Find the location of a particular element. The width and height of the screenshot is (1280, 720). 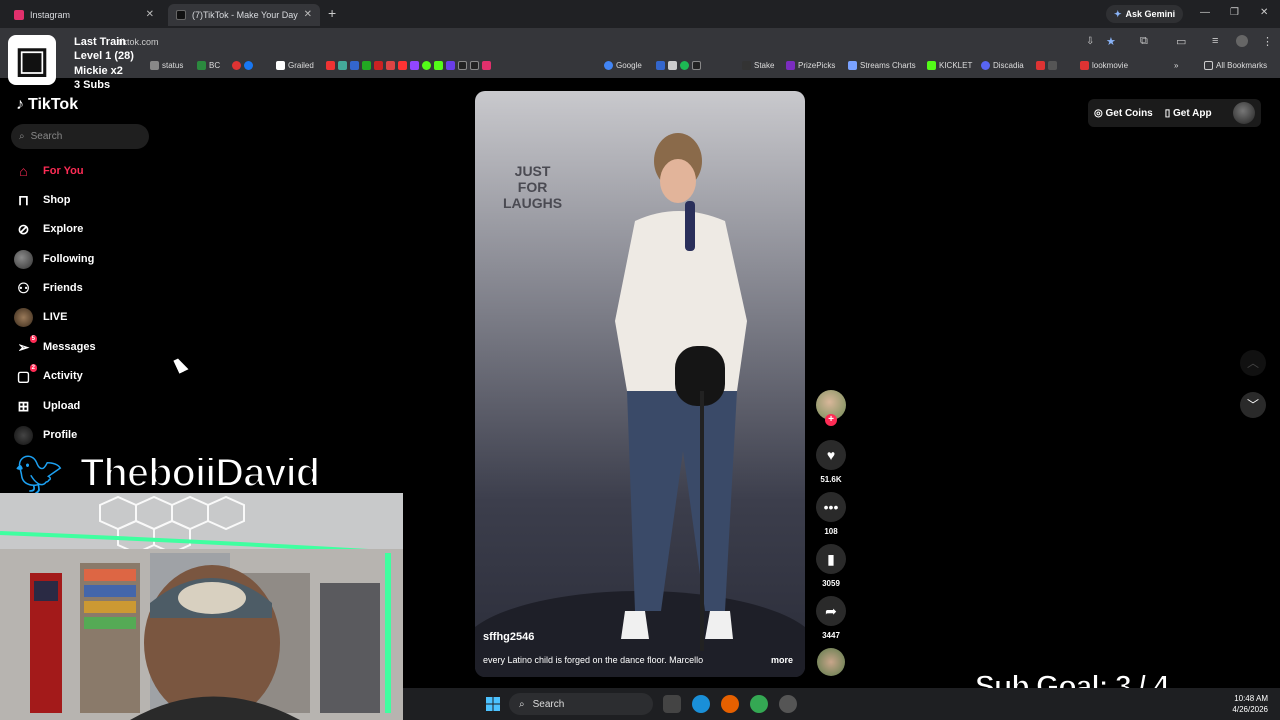

close-window-button: ✕ is located at coordinates (1264, 12).